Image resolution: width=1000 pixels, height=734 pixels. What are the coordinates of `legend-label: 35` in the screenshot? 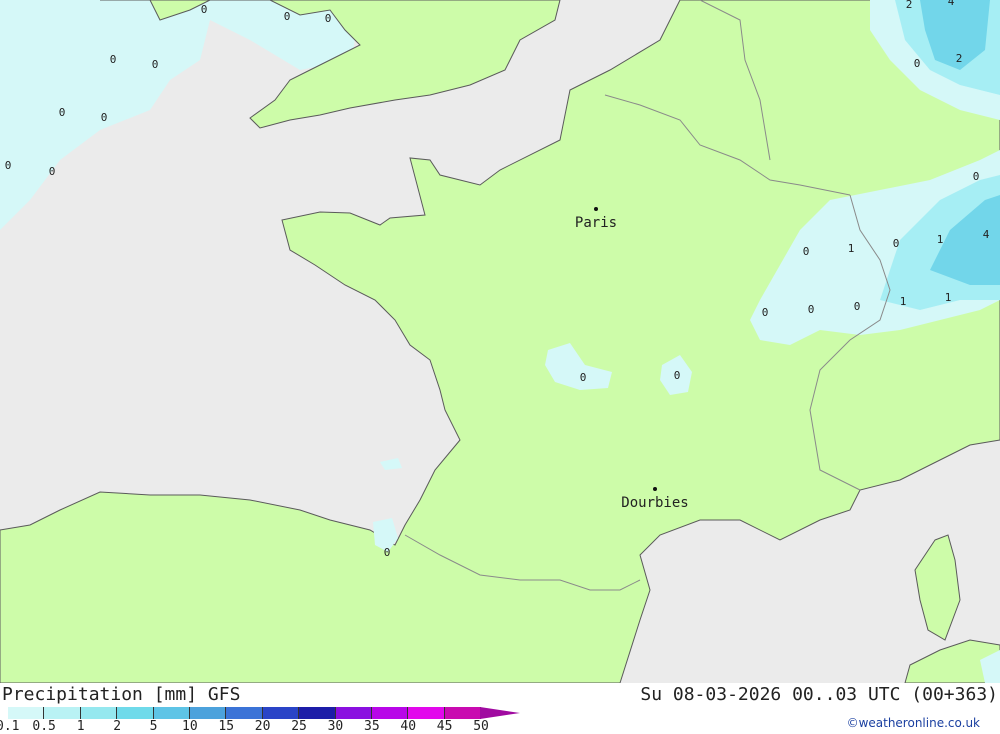 It's located at (372, 726).